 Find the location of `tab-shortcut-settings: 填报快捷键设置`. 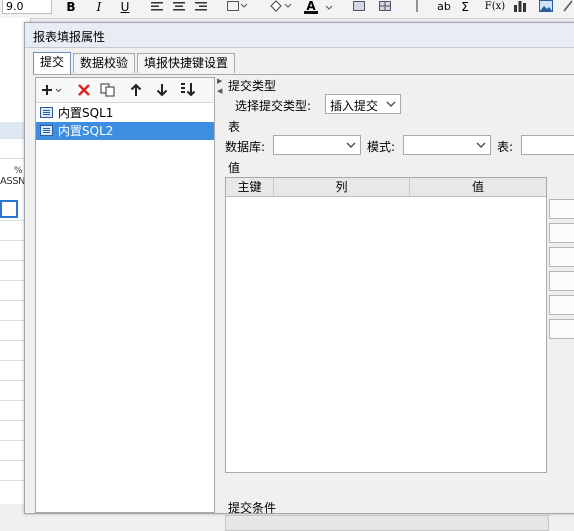

tab-shortcut-settings: 填报快捷键设置 is located at coordinates (186, 63).